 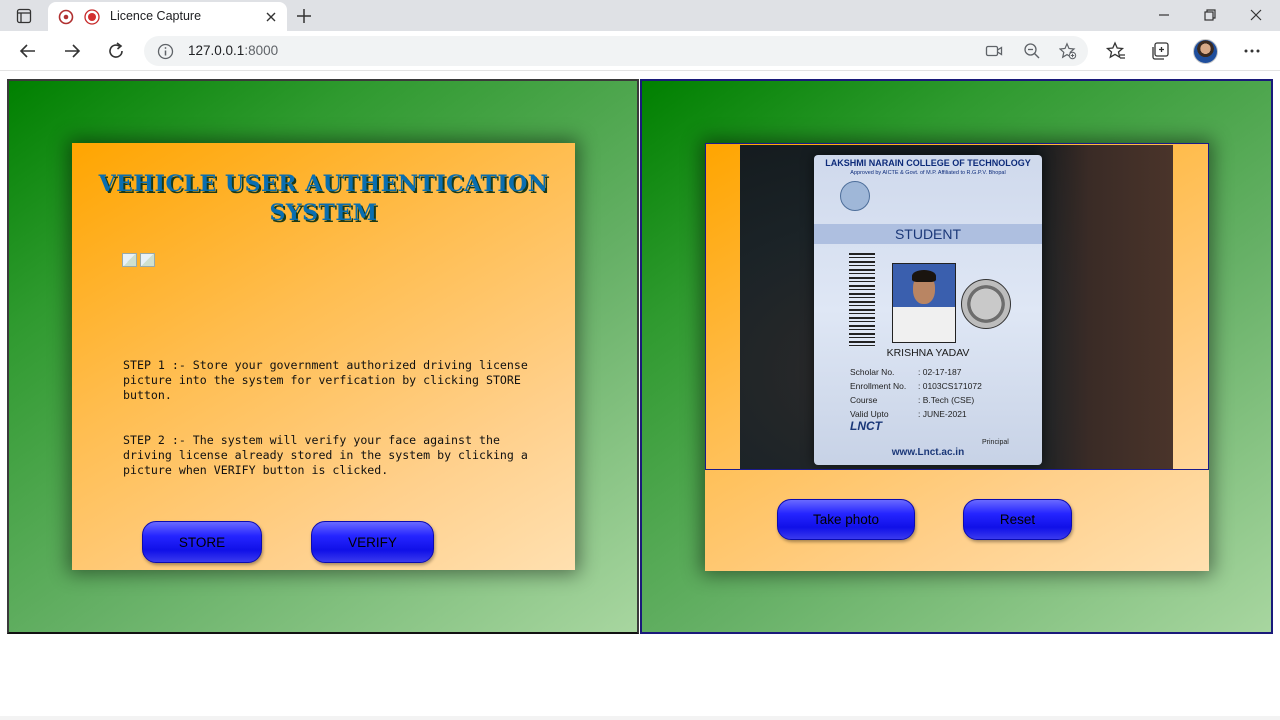 What do you see at coordinates (862, 300) in the screenshot?
I see `barcode-icon` at bounding box center [862, 300].